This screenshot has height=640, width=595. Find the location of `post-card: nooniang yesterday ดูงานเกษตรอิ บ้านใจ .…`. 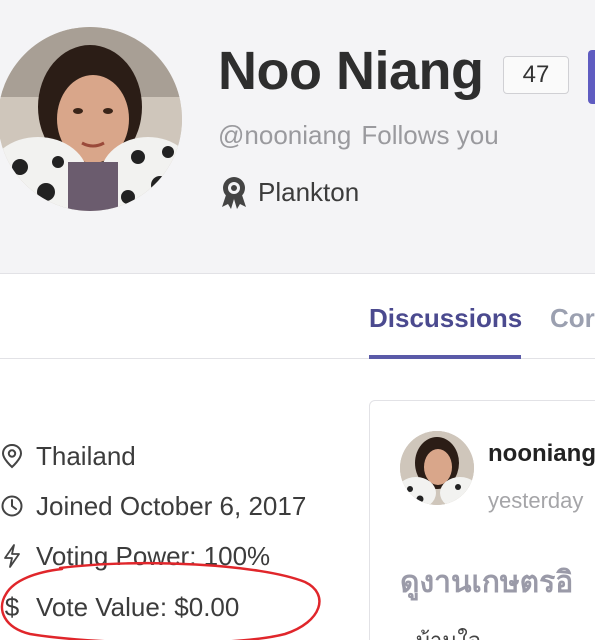

post-card: nooniang yesterday ดูงานเกษตรอิ บ้านใจ .… is located at coordinates (482, 520).